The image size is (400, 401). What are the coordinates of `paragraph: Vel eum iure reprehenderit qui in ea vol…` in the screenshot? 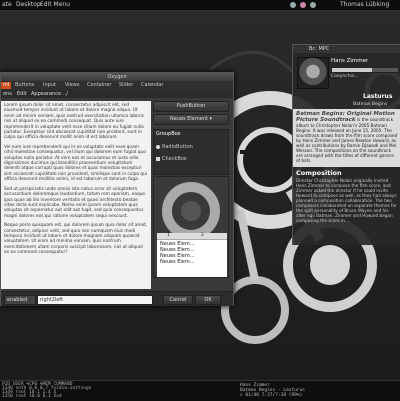 It's located at (76, 163).